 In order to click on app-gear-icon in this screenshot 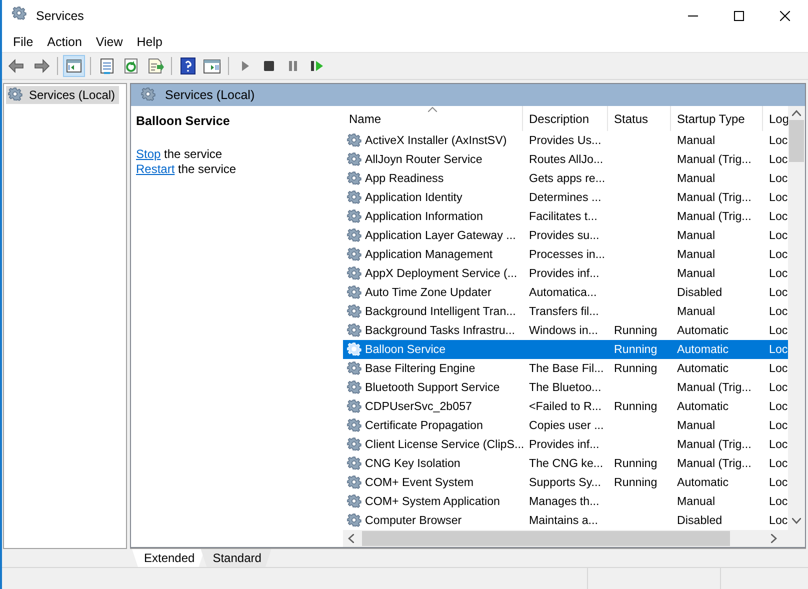, I will do `click(20, 14)`.